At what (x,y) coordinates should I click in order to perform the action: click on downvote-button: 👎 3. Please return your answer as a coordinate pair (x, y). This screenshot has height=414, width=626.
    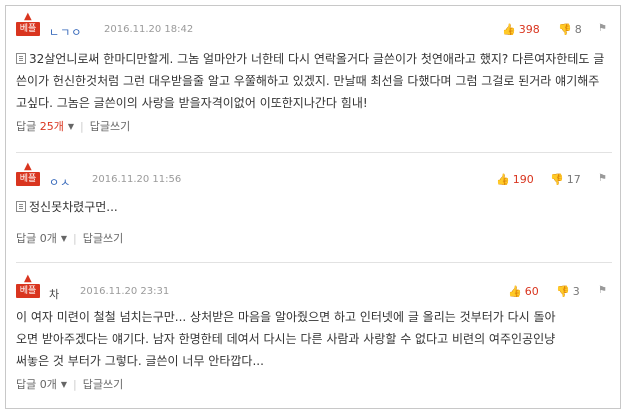
    Looking at the image, I should click on (568, 291).